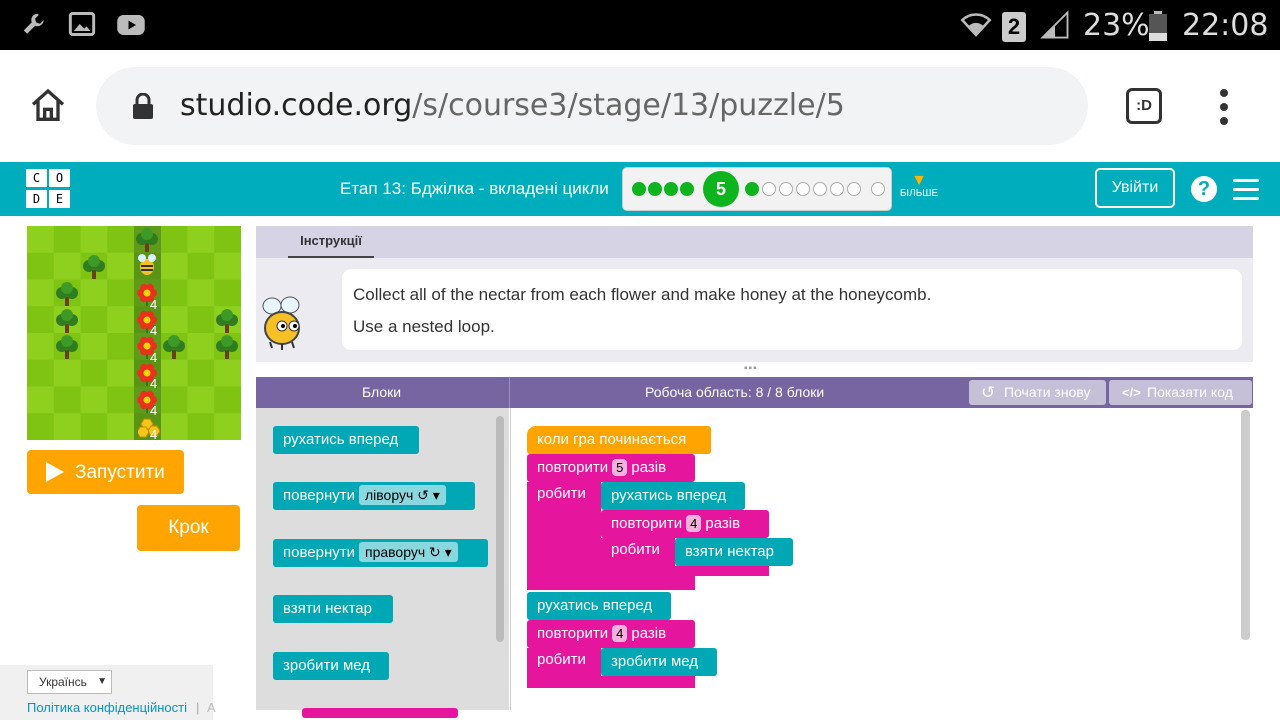 The width and height of the screenshot is (1280, 720). Describe the element at coordinates (1135, 188) in the screenshot. I see `signin-button: Увійти` at that location.